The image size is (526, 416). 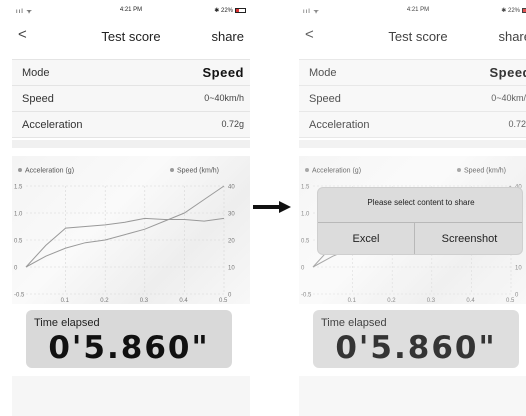 What do you see at coordinates (272, 207) in the screenshot?
I see `arrow-right-icon` at bounding box center [272, 207].